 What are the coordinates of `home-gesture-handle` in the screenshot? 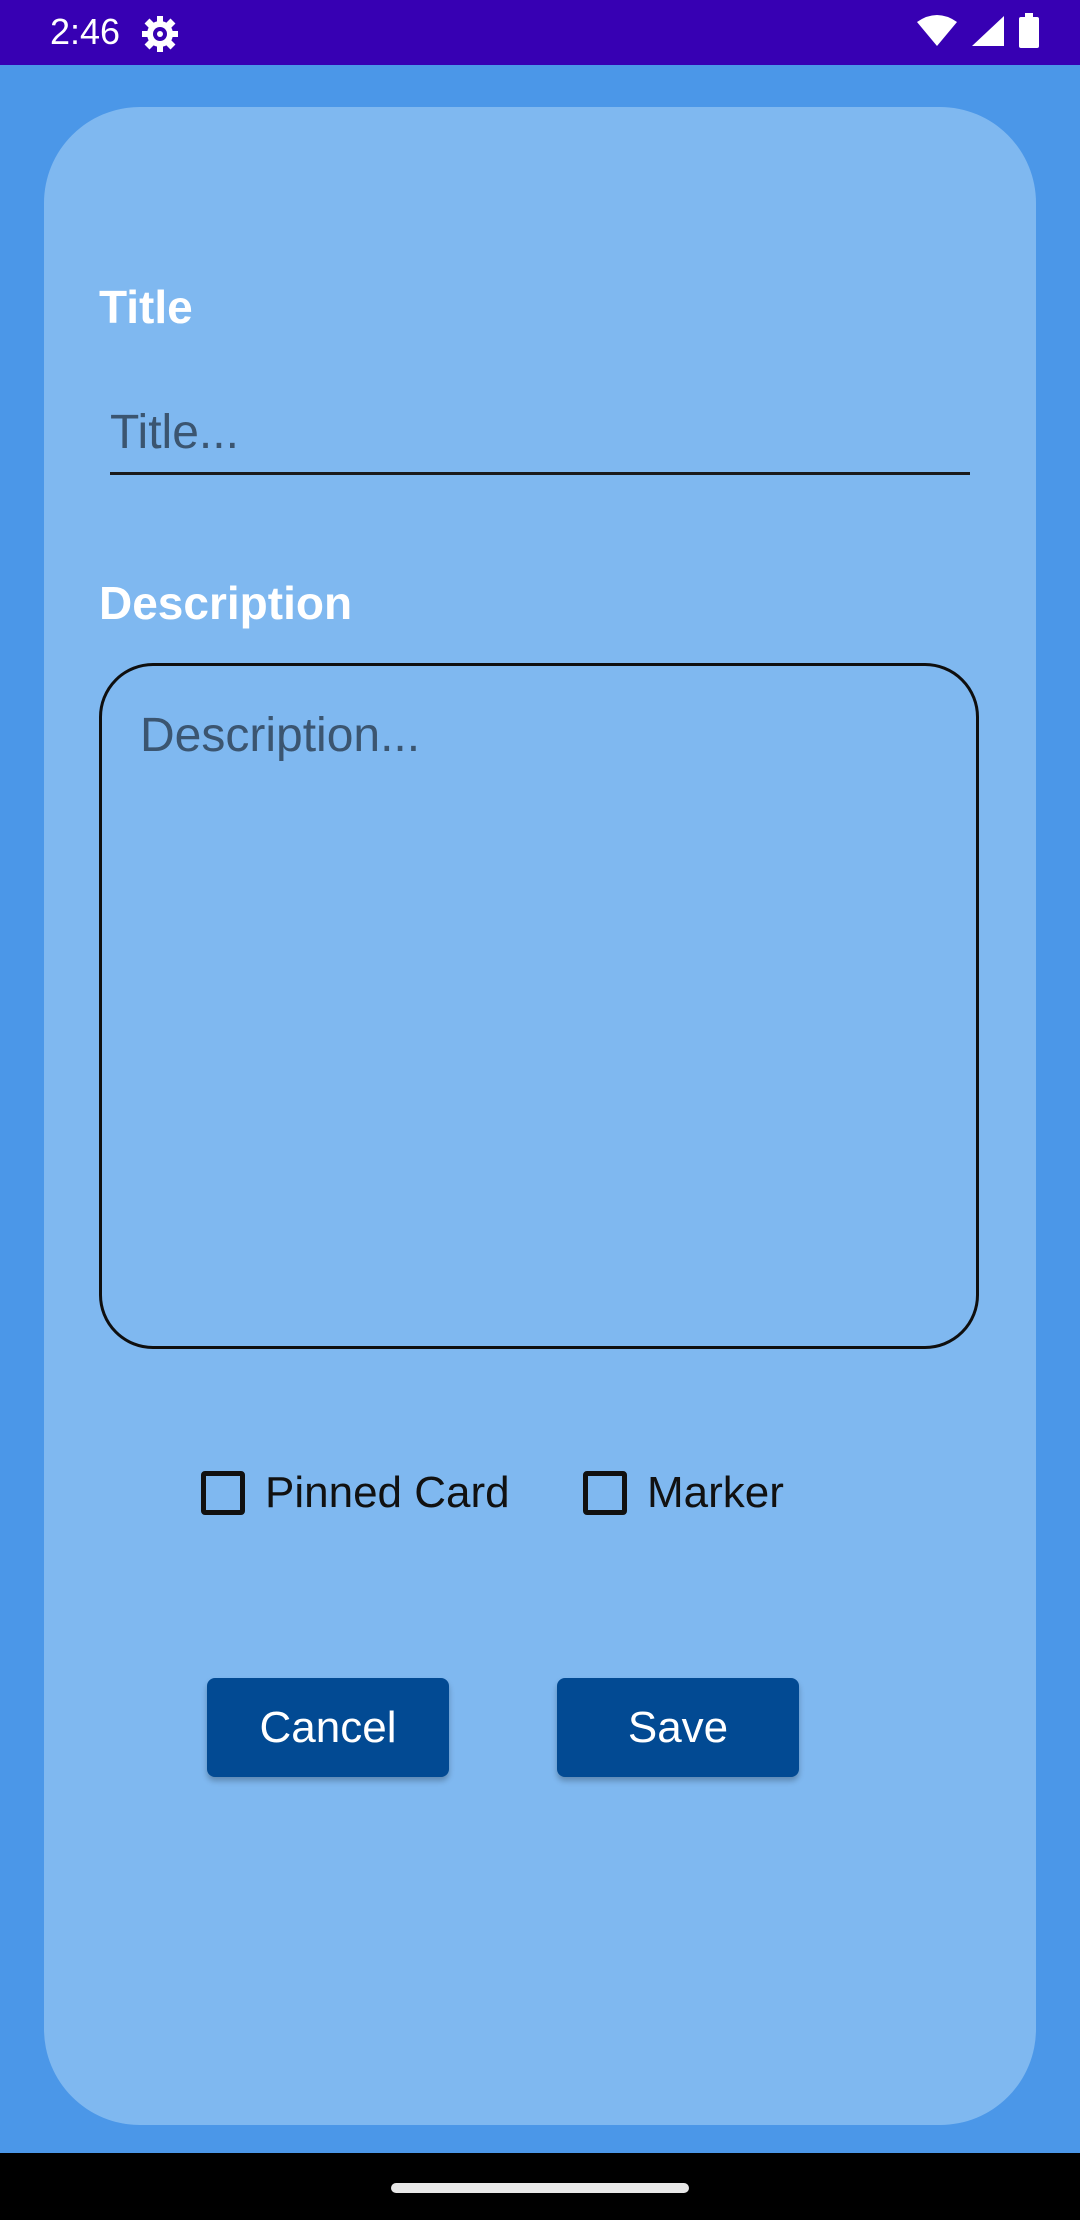 It's located at (540, 2188).